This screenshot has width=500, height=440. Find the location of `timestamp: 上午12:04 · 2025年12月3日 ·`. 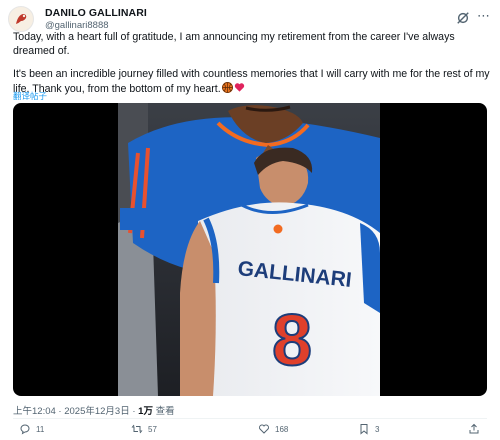

timestamp: 上午12:04 · 2025年12月3日 · is located at coordinates (75, 411).